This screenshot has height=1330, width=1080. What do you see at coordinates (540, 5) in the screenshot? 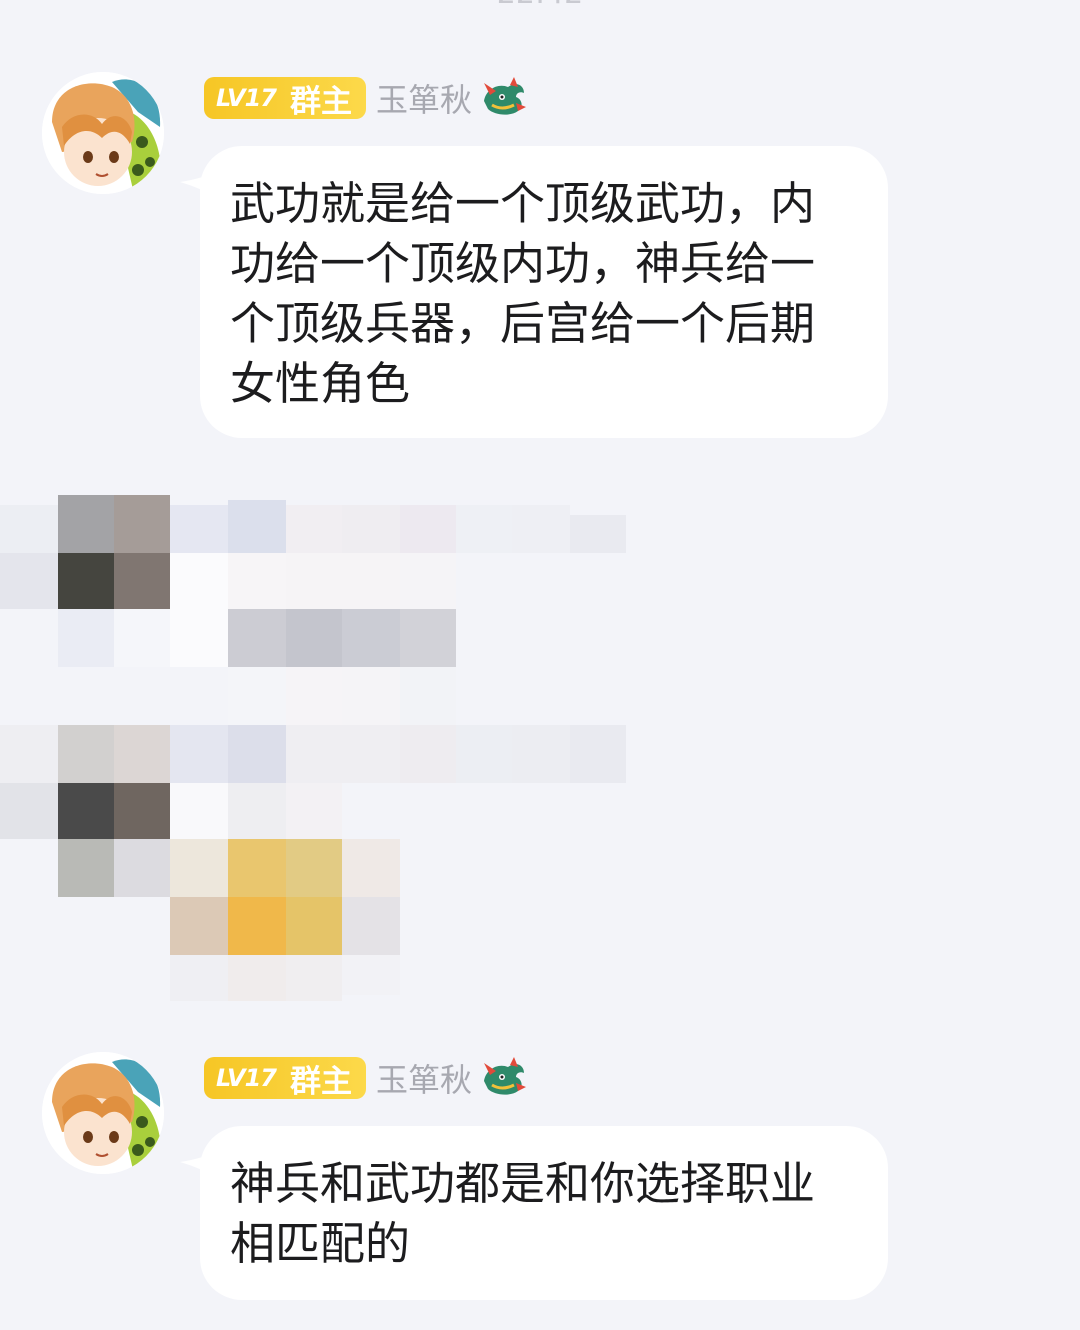
I see `timestamp: 22:42` at bounding box center [540, 5].